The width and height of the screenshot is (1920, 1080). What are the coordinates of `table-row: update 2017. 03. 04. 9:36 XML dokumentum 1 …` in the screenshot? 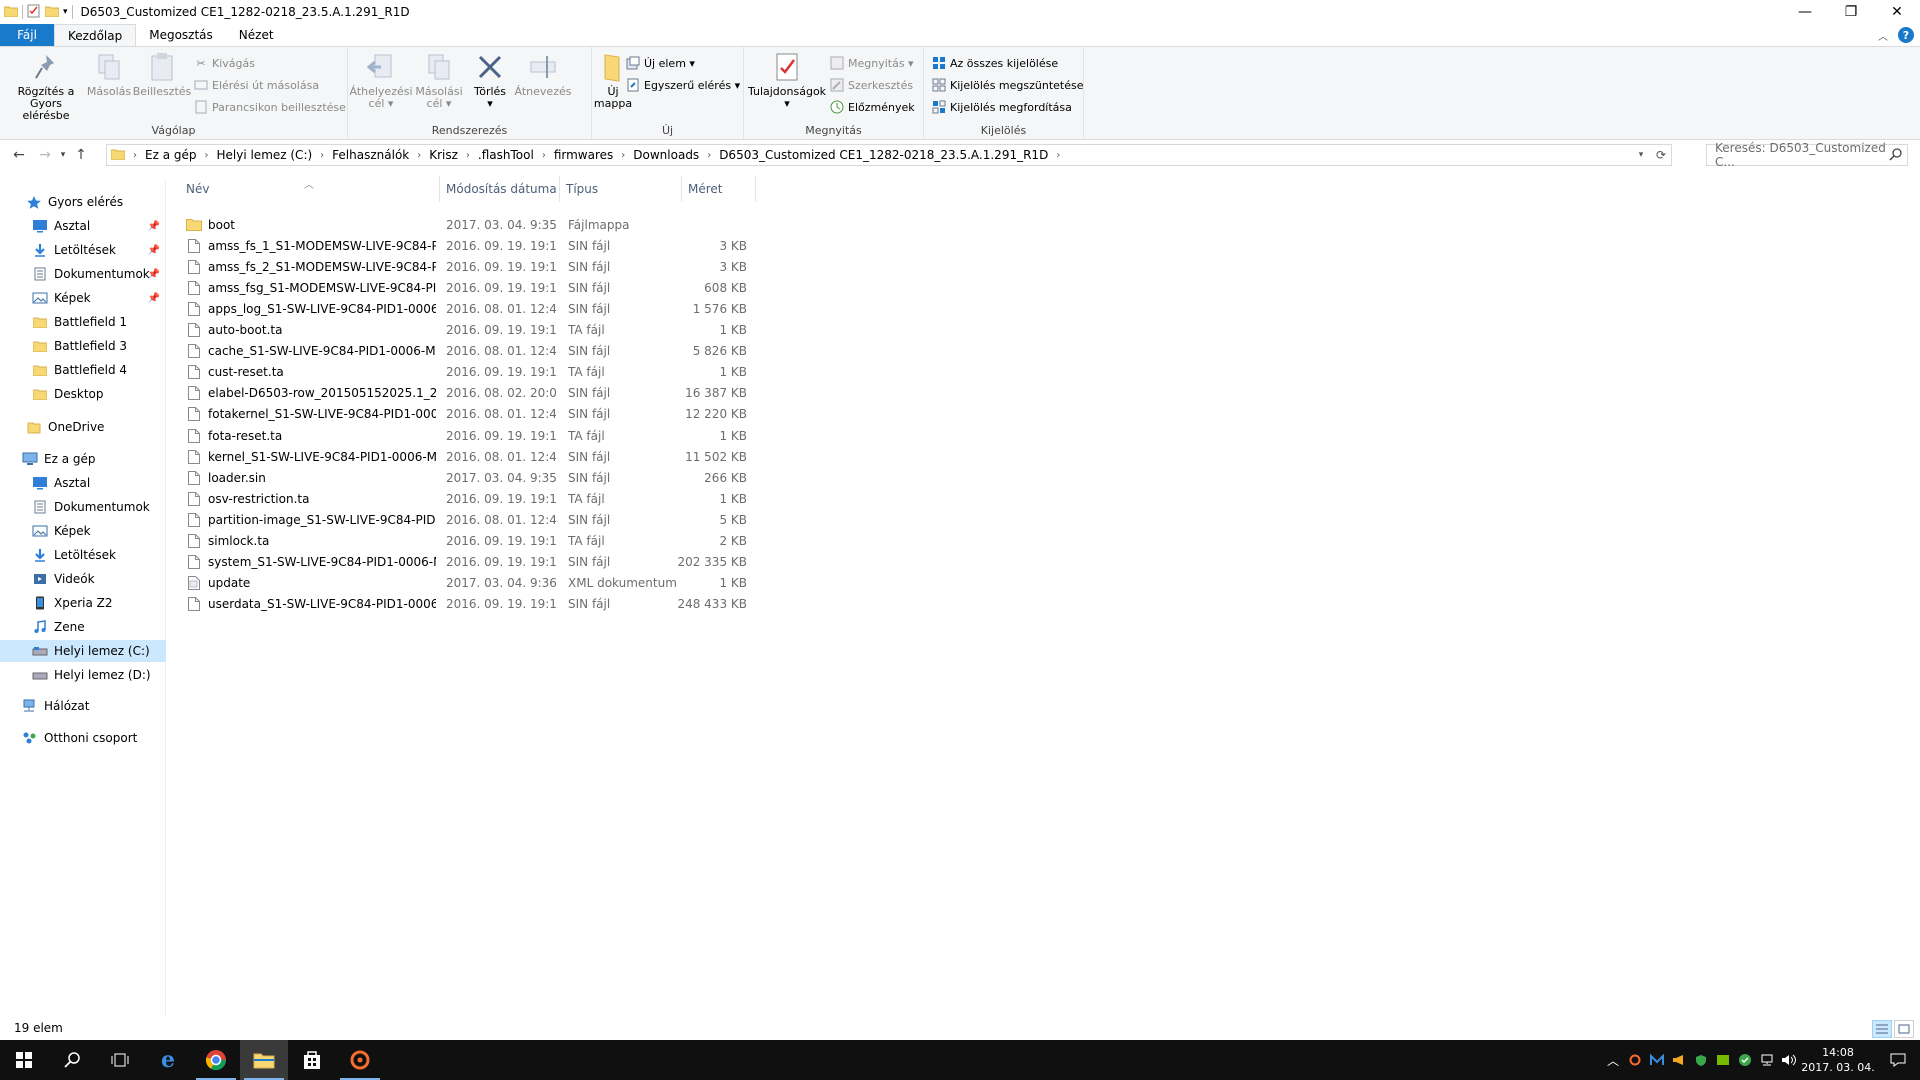 It's located at (471, 583).